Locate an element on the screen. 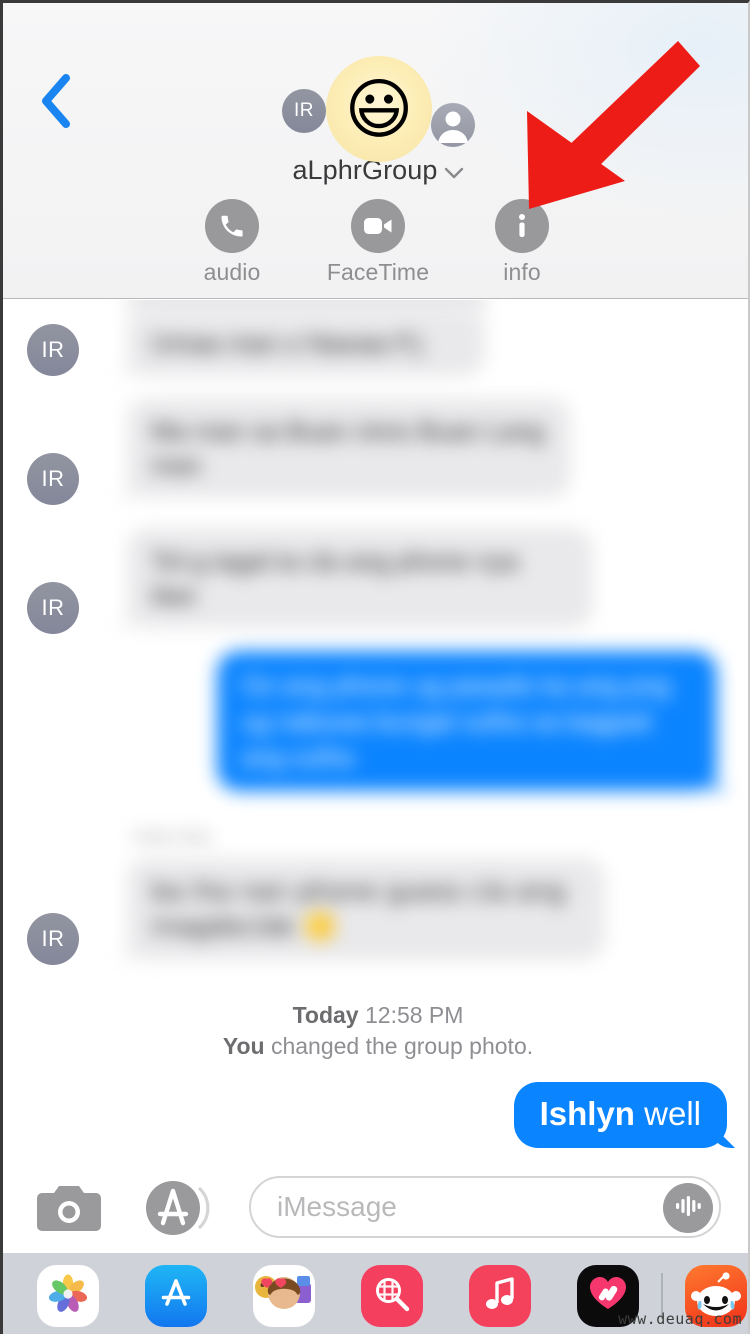 The width and height of the screenshot is (750, 1334). system-actor: You is located at coordinates (243, 1046).